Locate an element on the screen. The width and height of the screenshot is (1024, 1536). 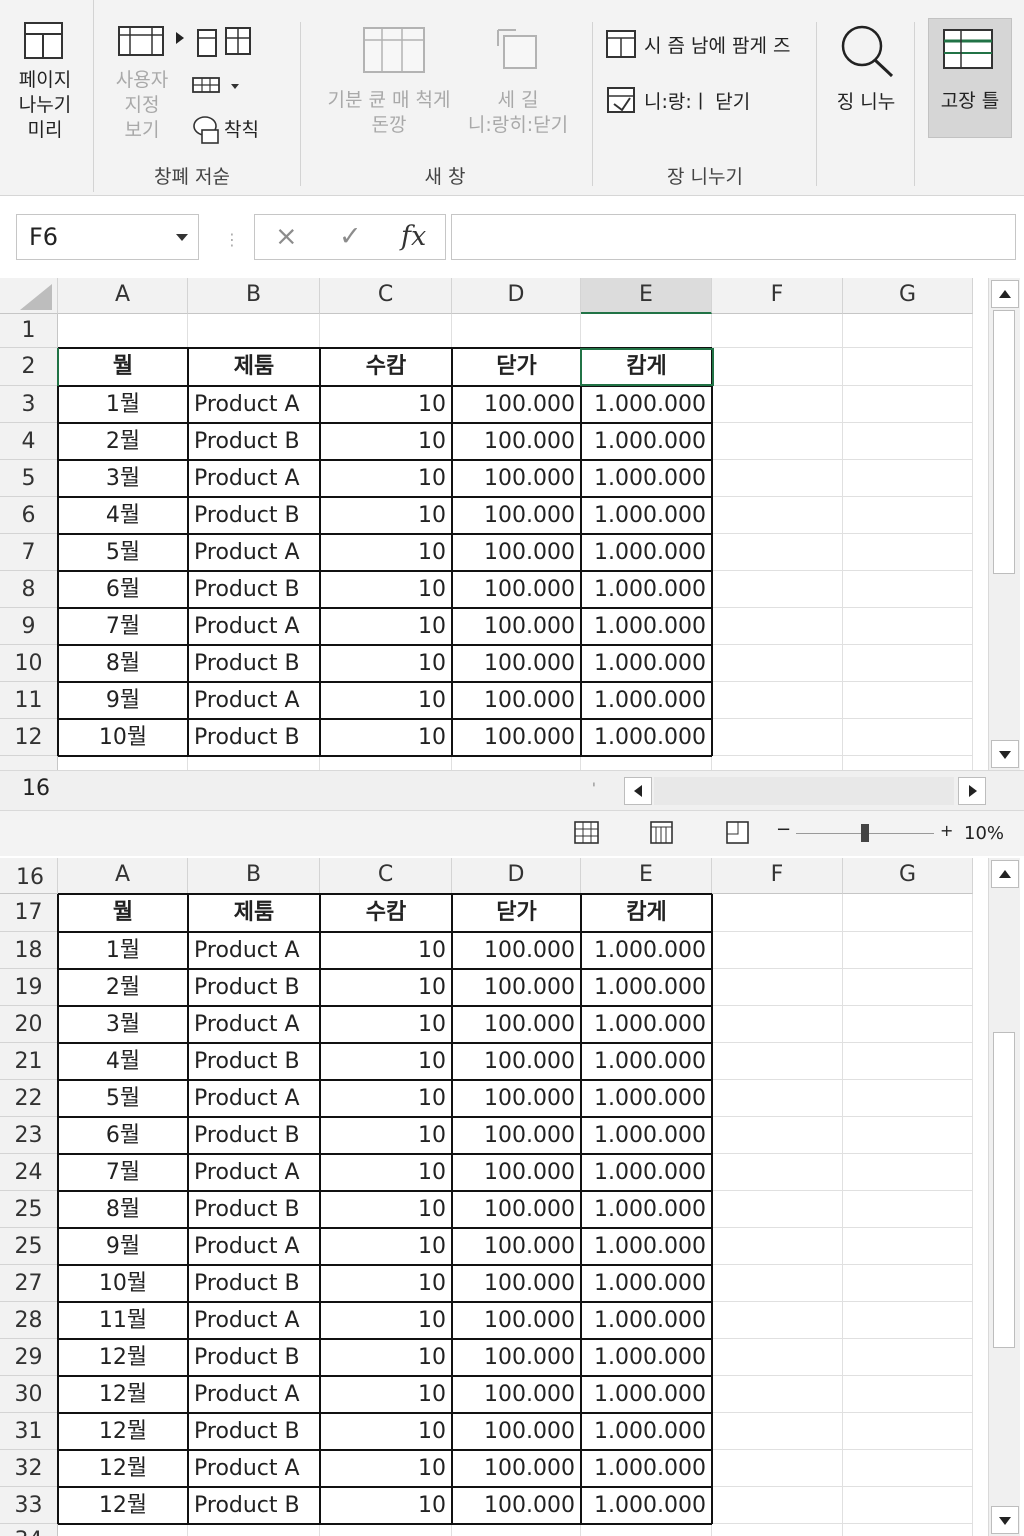
new-window-icon is located at coordinates (517, 49).